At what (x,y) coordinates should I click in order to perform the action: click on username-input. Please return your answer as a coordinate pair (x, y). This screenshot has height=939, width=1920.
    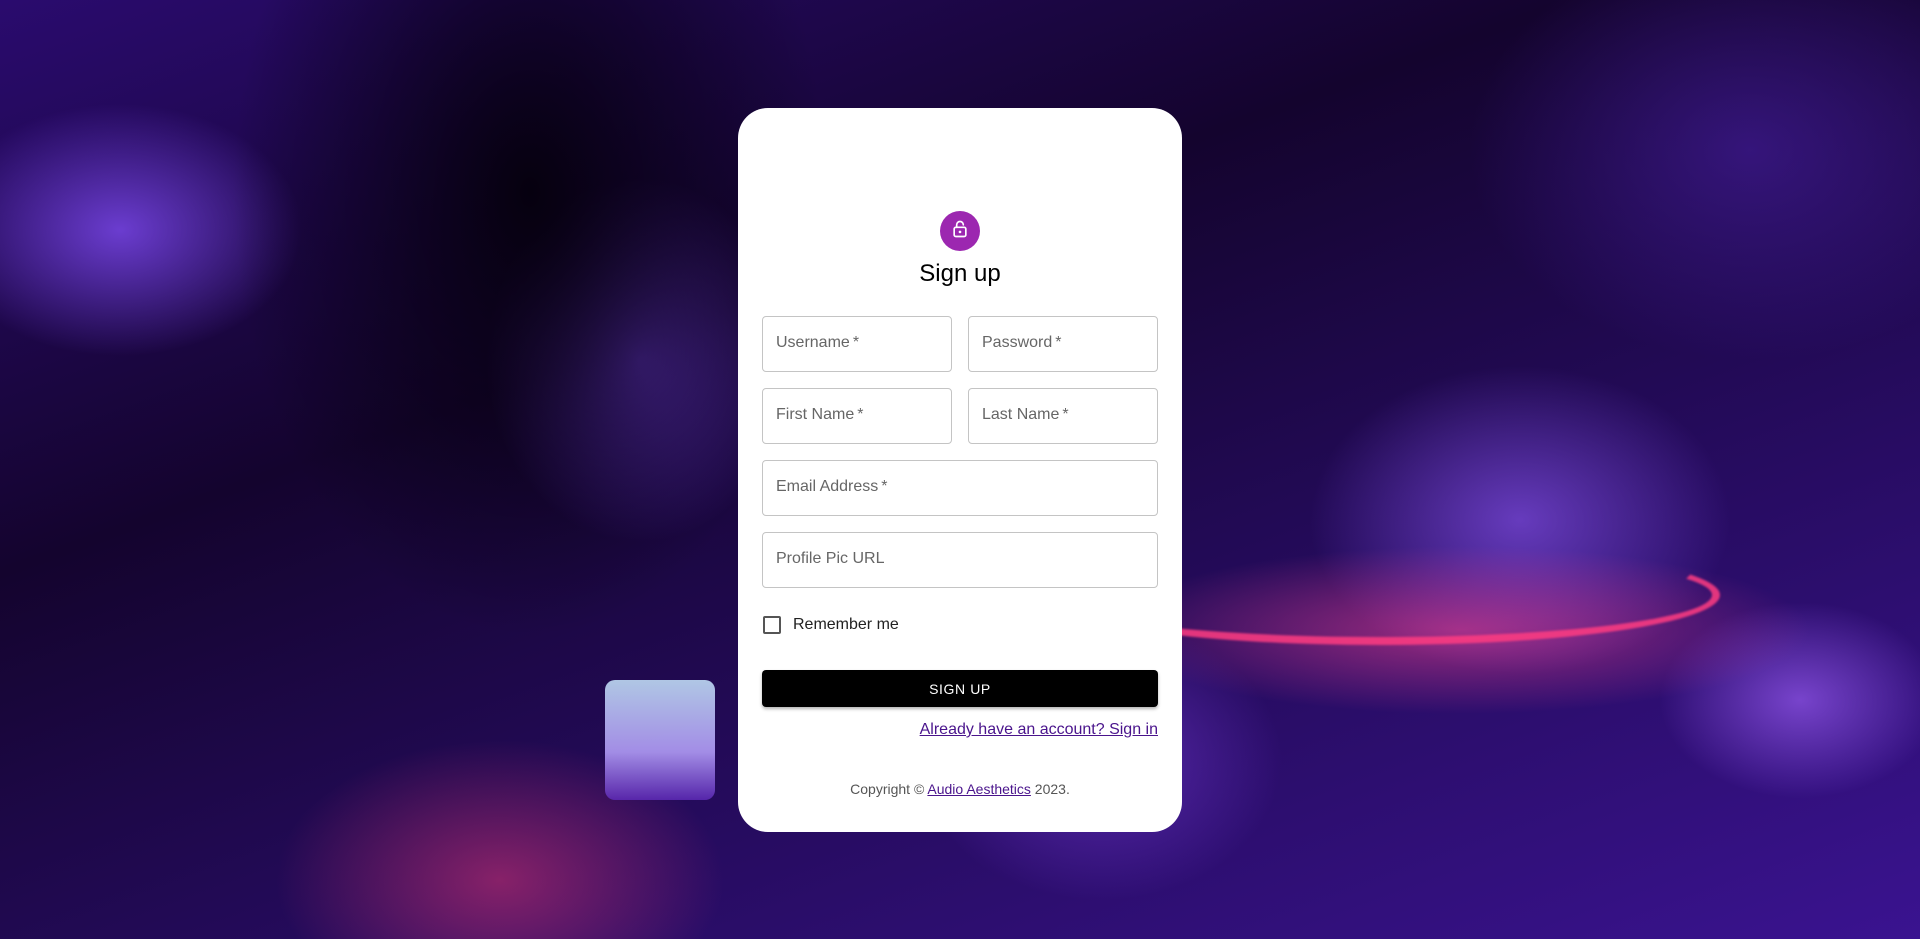
    Looking at the image, I should click on (857, 344).